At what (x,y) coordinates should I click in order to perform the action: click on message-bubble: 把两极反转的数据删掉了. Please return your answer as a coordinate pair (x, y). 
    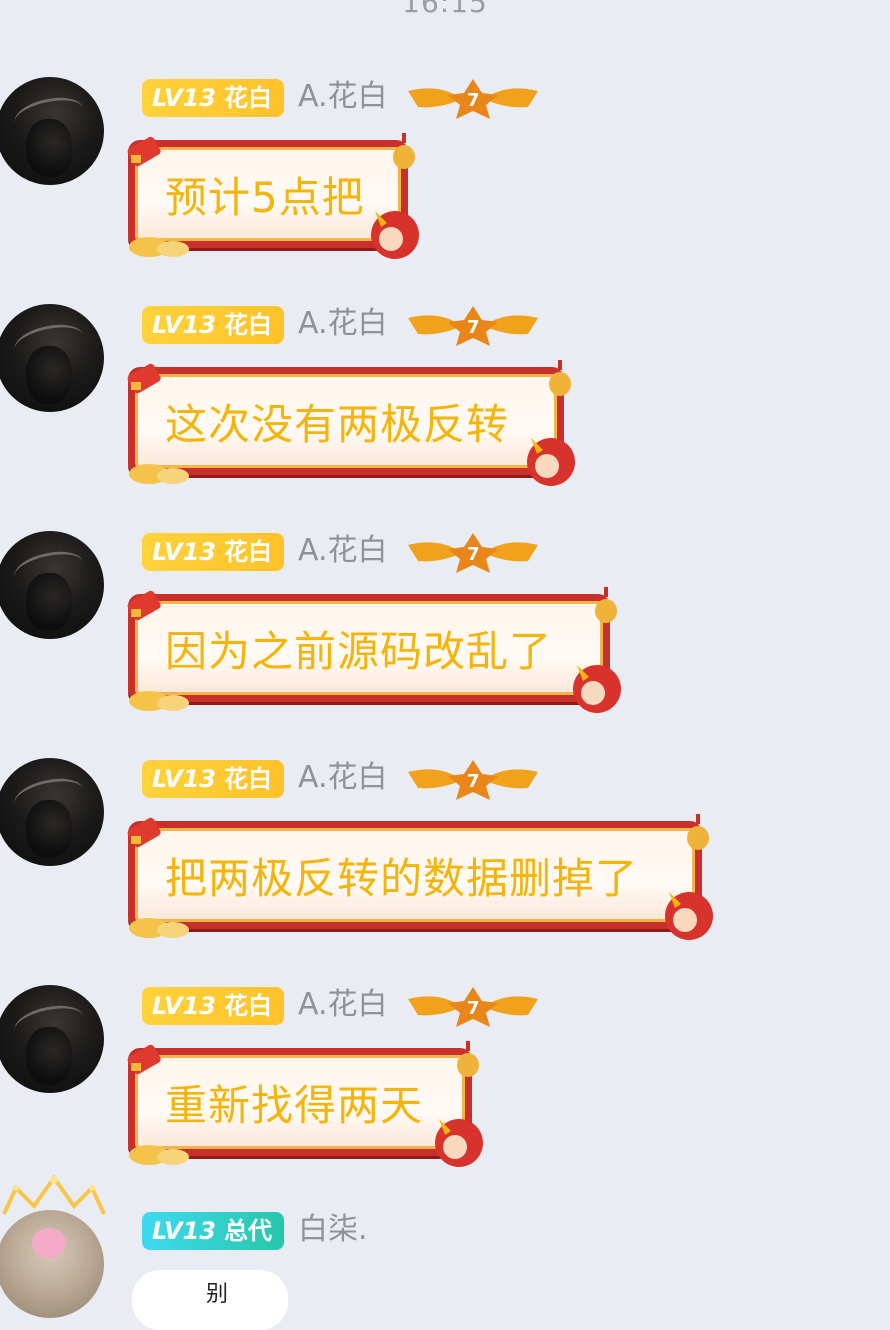
    Looking at the image, I should click on (420, 877).